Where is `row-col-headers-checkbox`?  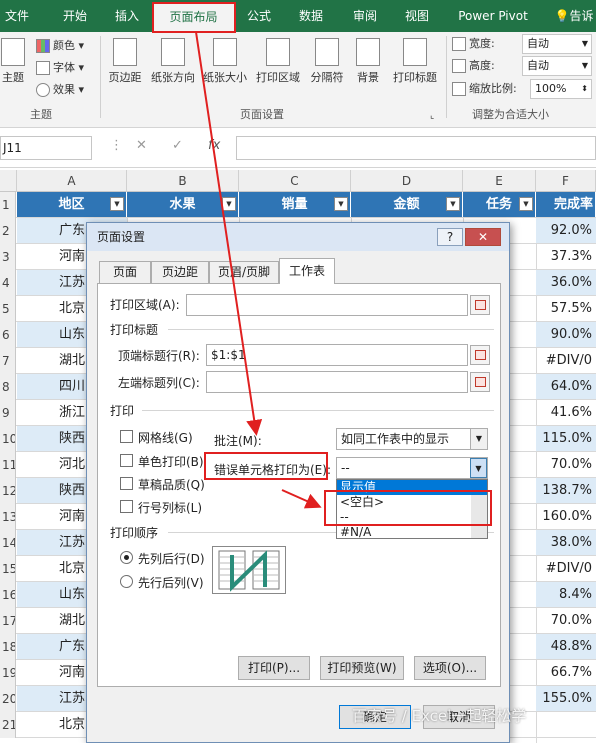 row-col-headers-checkbox is located at coordinates (126, 506).